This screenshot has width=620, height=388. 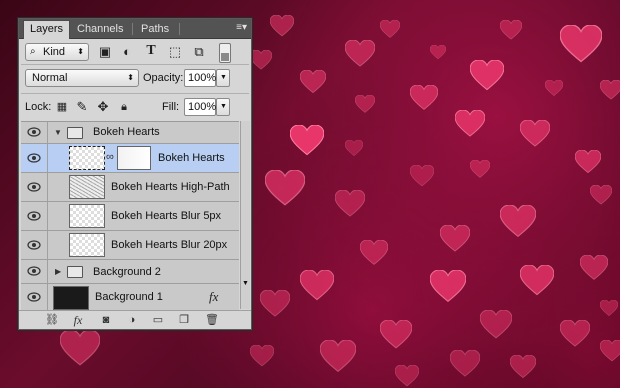 I want to click on layer-group-row: ▼ Bokeh Hearts, so click(x=130, y=133).